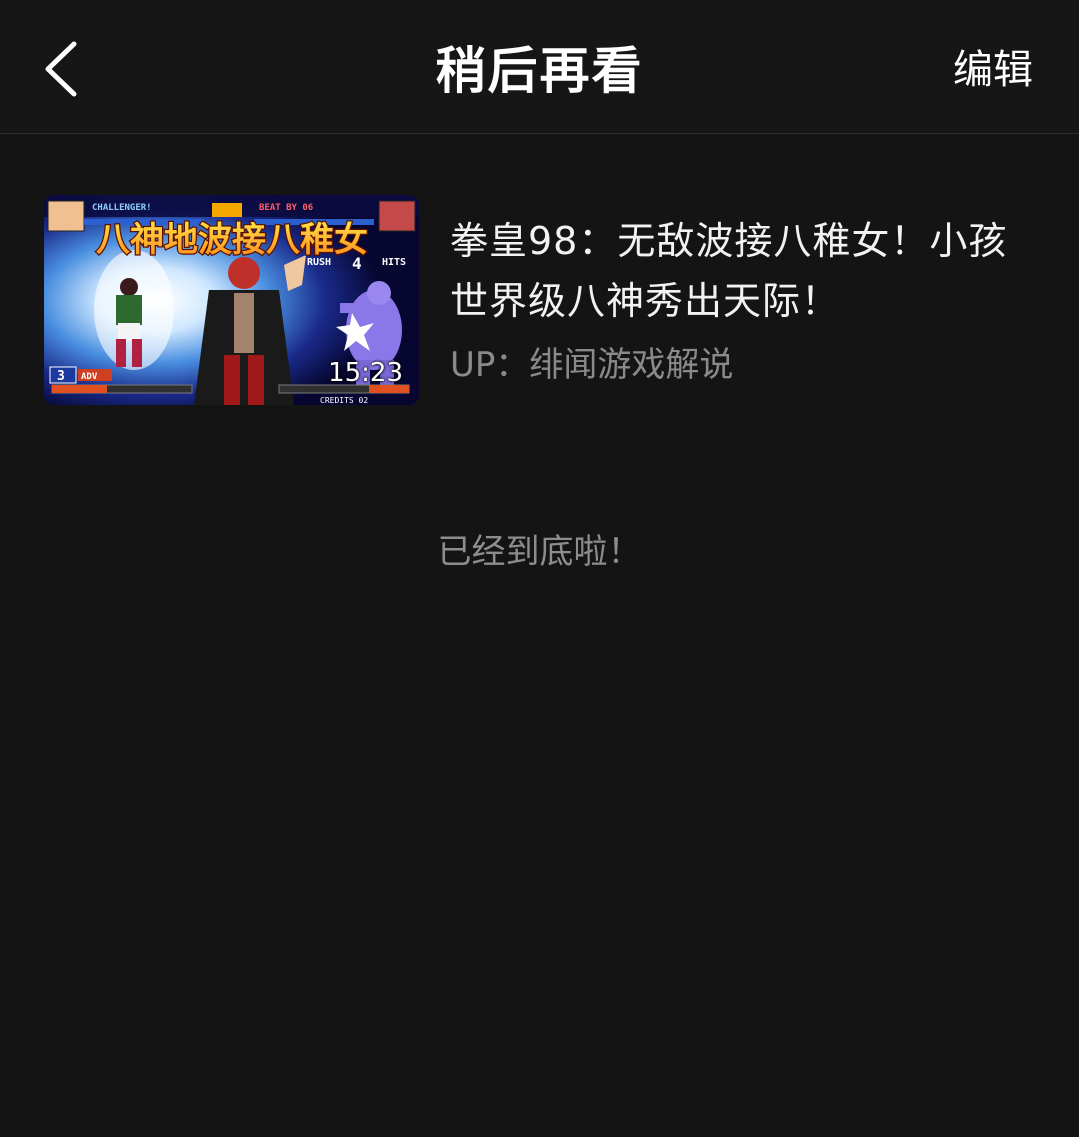 Image resolution: width=1079 pixels, height=1137 pixels. What do you see at coordinates (66, 216) in the screenshot?
I see `player1-portrait` at bounding box center [66, 216].